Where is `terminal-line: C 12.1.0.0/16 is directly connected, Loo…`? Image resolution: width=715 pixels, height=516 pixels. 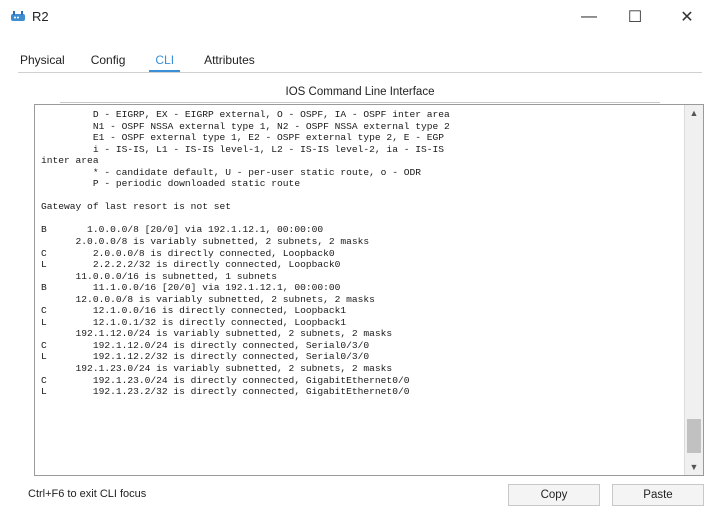
terminal-line: C 12.1.0.0/16 is directly connected, Loo… is located at coordinates (194, 311).